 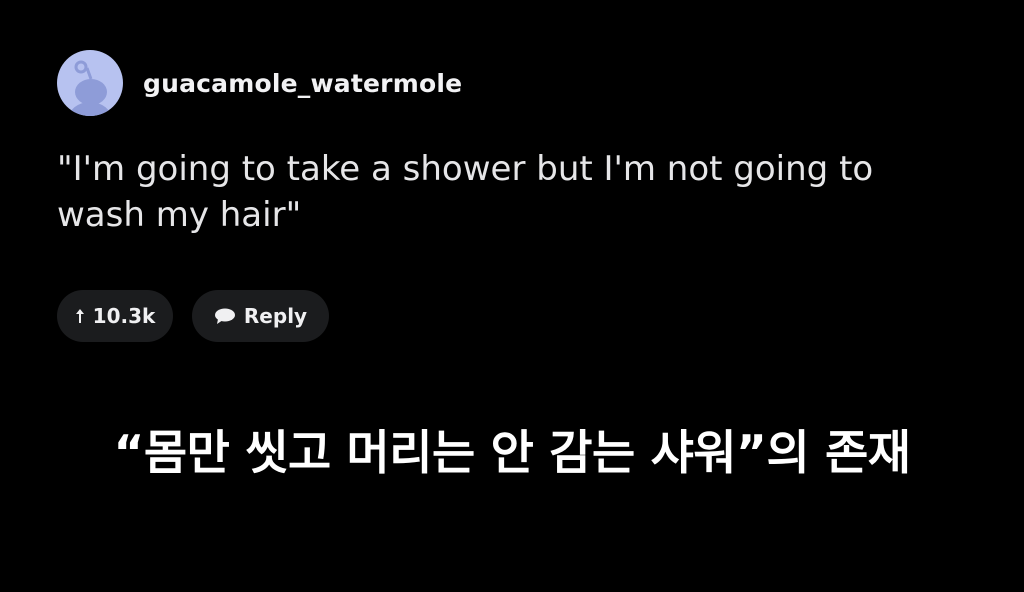 What do you see at coordinates (225, 316) in the screenshot?
I see `speech-bubble-icon` at bounding box center [225, 316].